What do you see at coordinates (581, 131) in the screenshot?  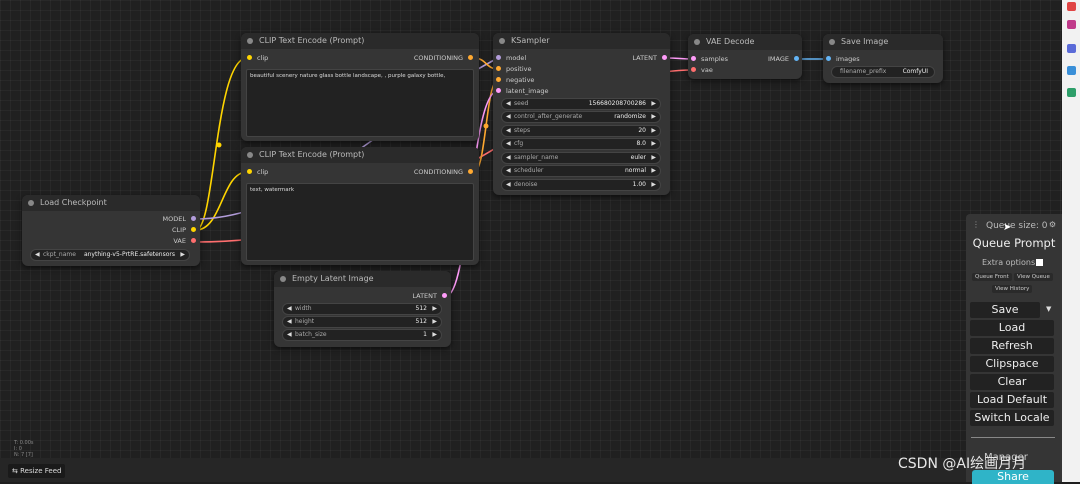 I see `steps-widget: ◀ steps 20 ▶` at bounding box center [581, 131].